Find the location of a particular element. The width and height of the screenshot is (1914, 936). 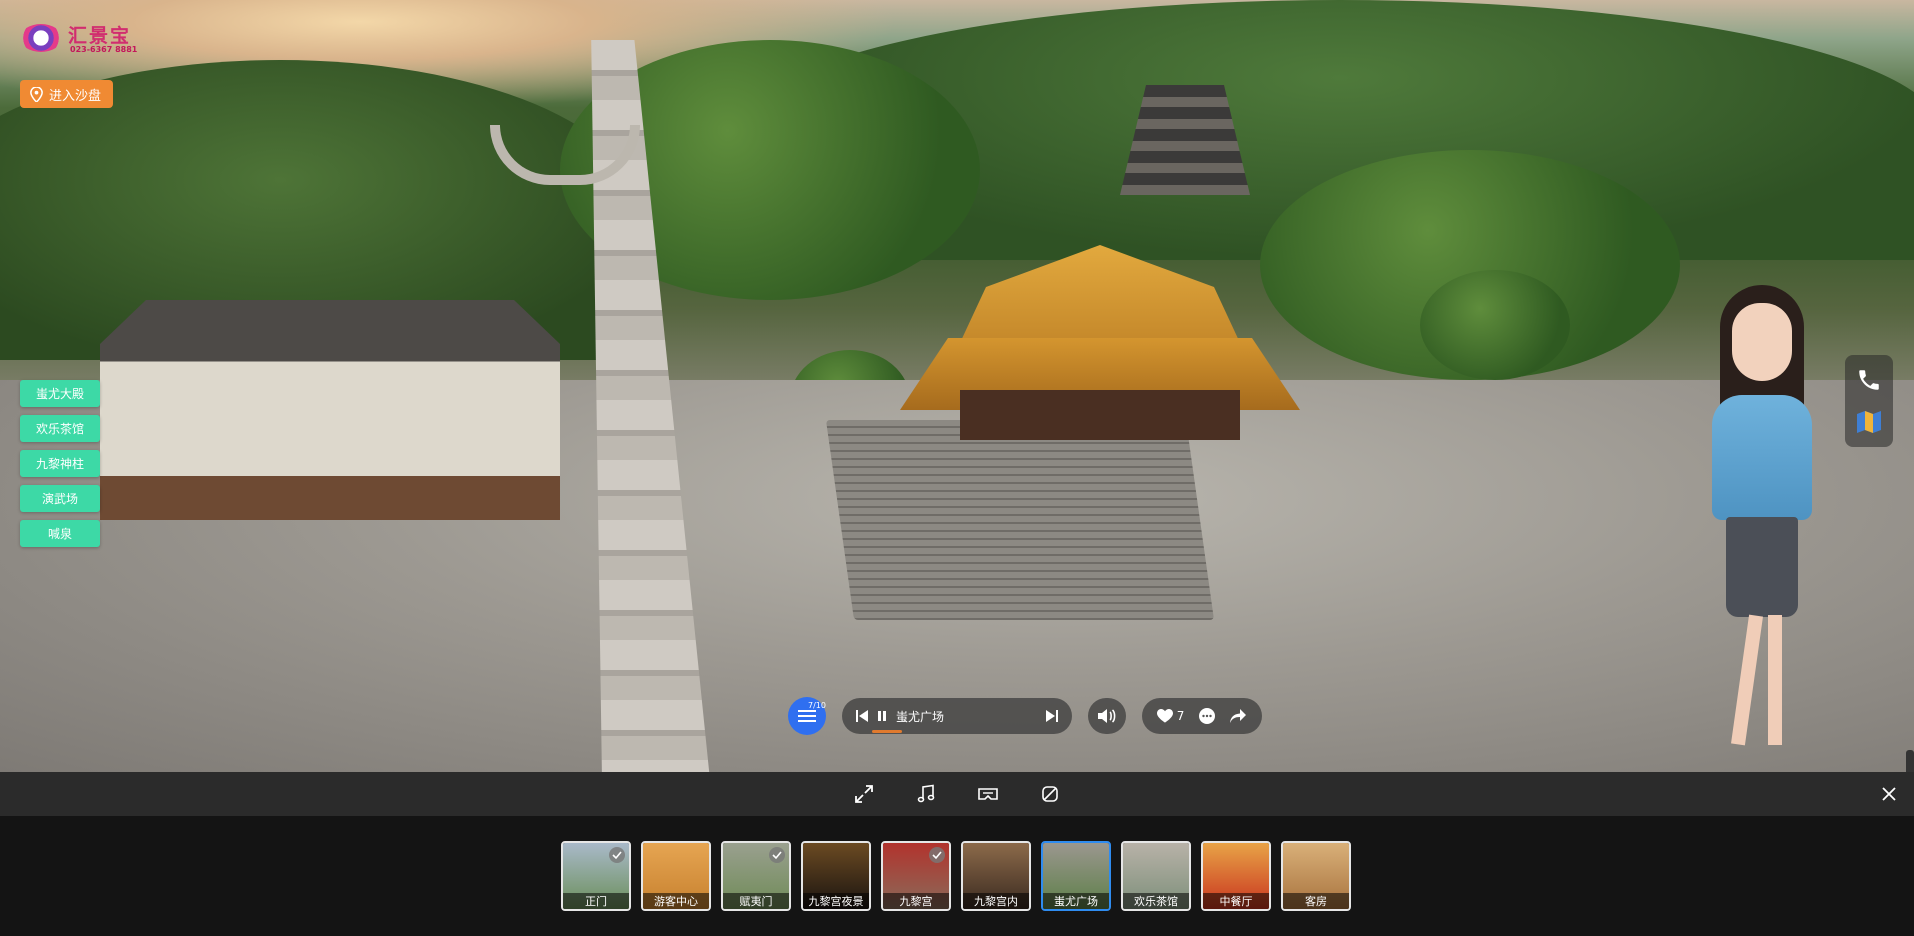

pause-button is located at coordinates (882, 716).